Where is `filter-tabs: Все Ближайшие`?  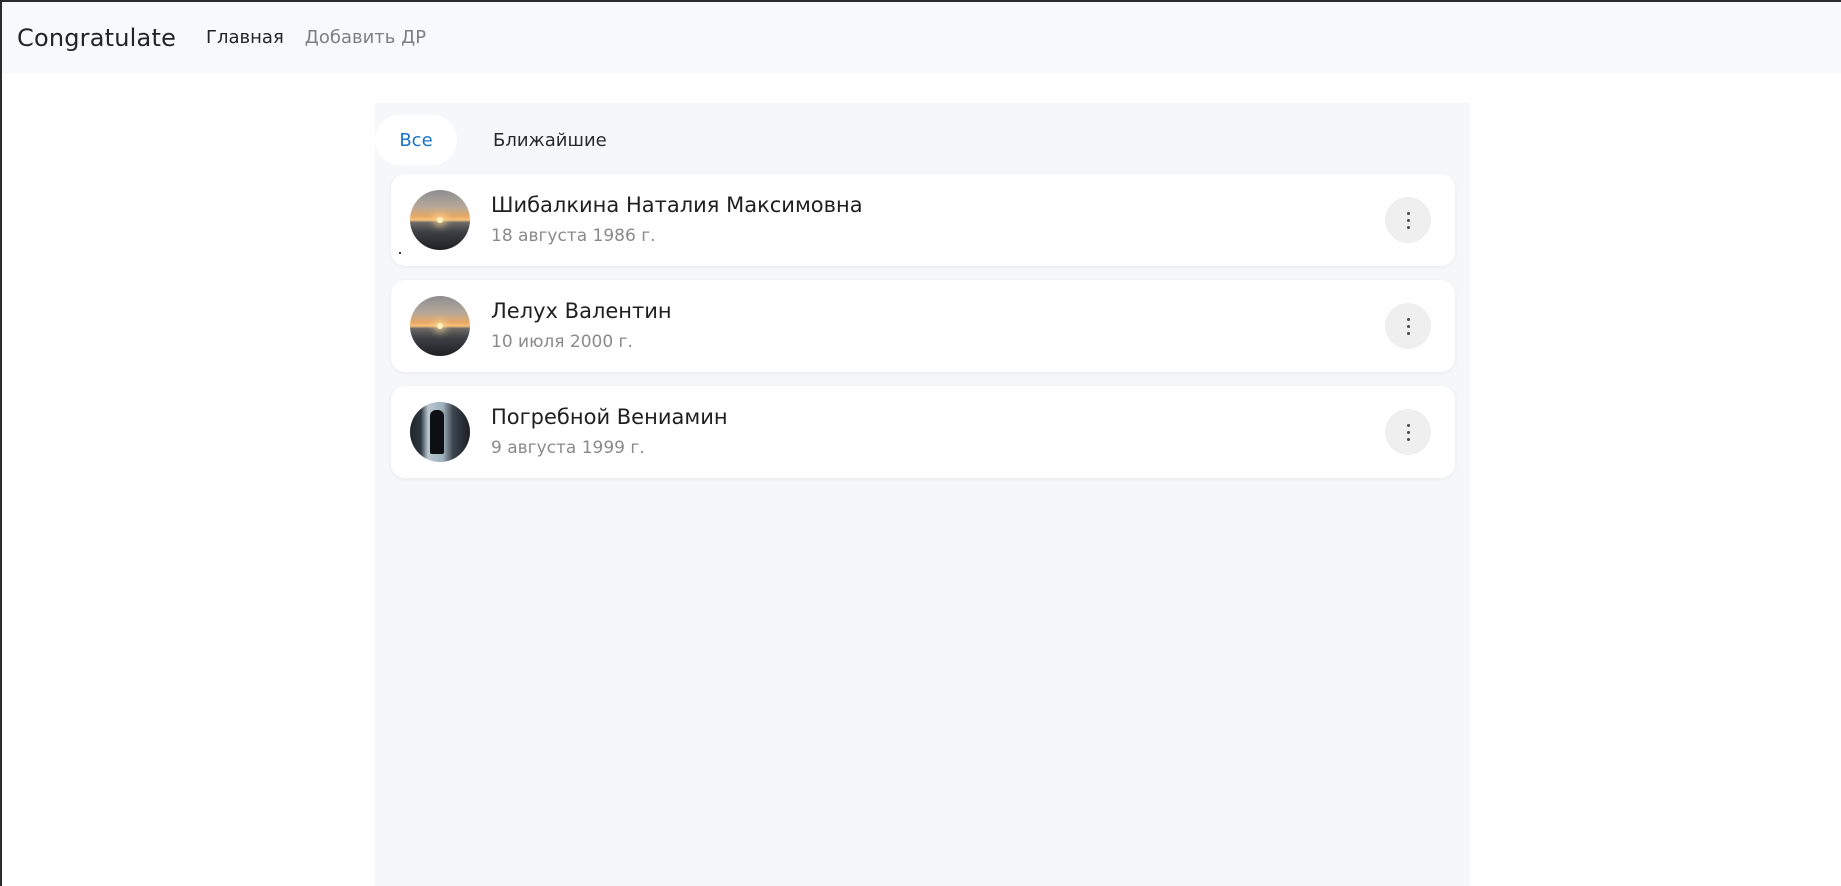 filter-tabs: Все Ближайшие is located at coordinates (491, 140).